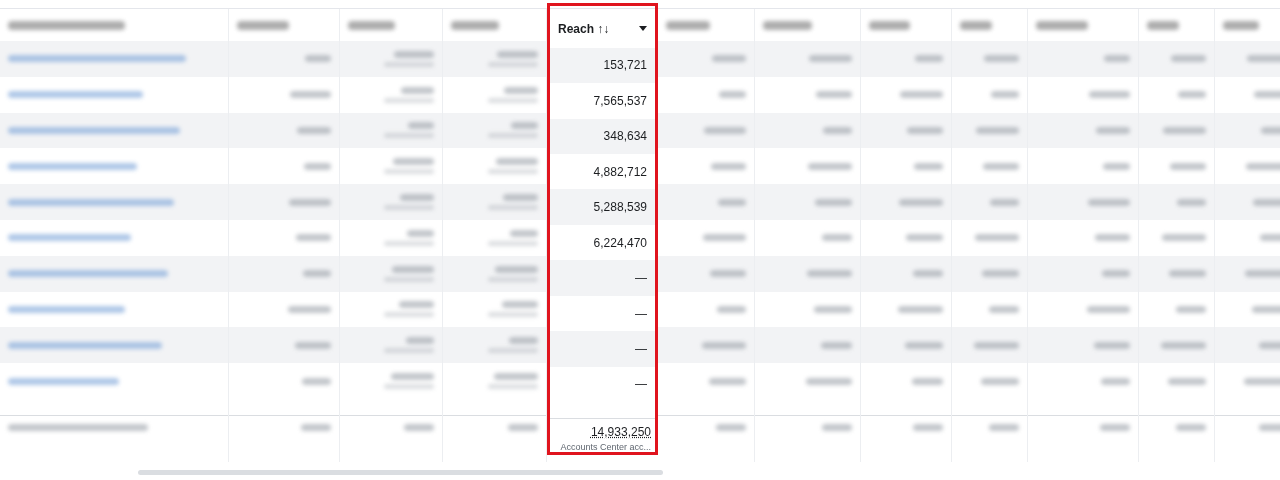 The height and width of the screenshot is (480, 1280). I want to click on header-label: Reach ↑↓, so click(584, 28).